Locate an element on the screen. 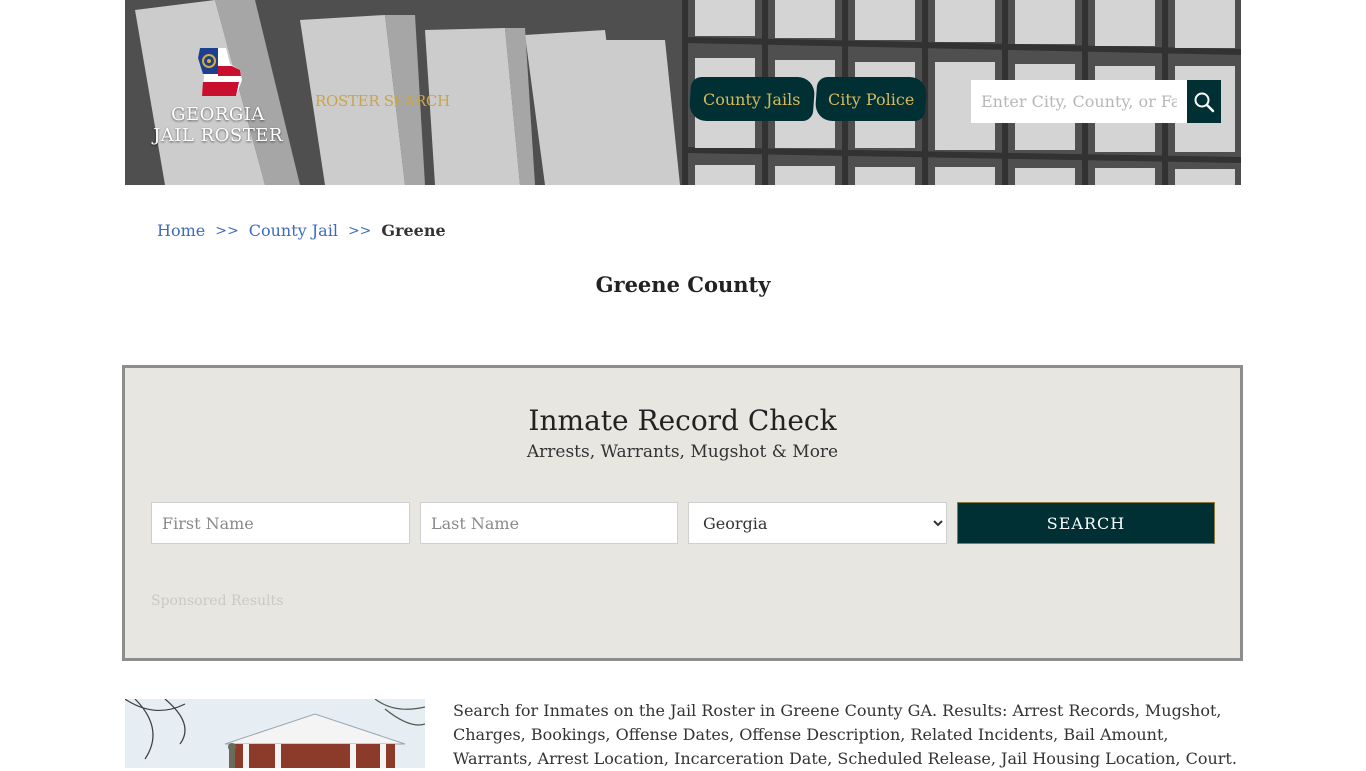  nav-county-jails-label: County Jails is located at coordinates (752, 99).